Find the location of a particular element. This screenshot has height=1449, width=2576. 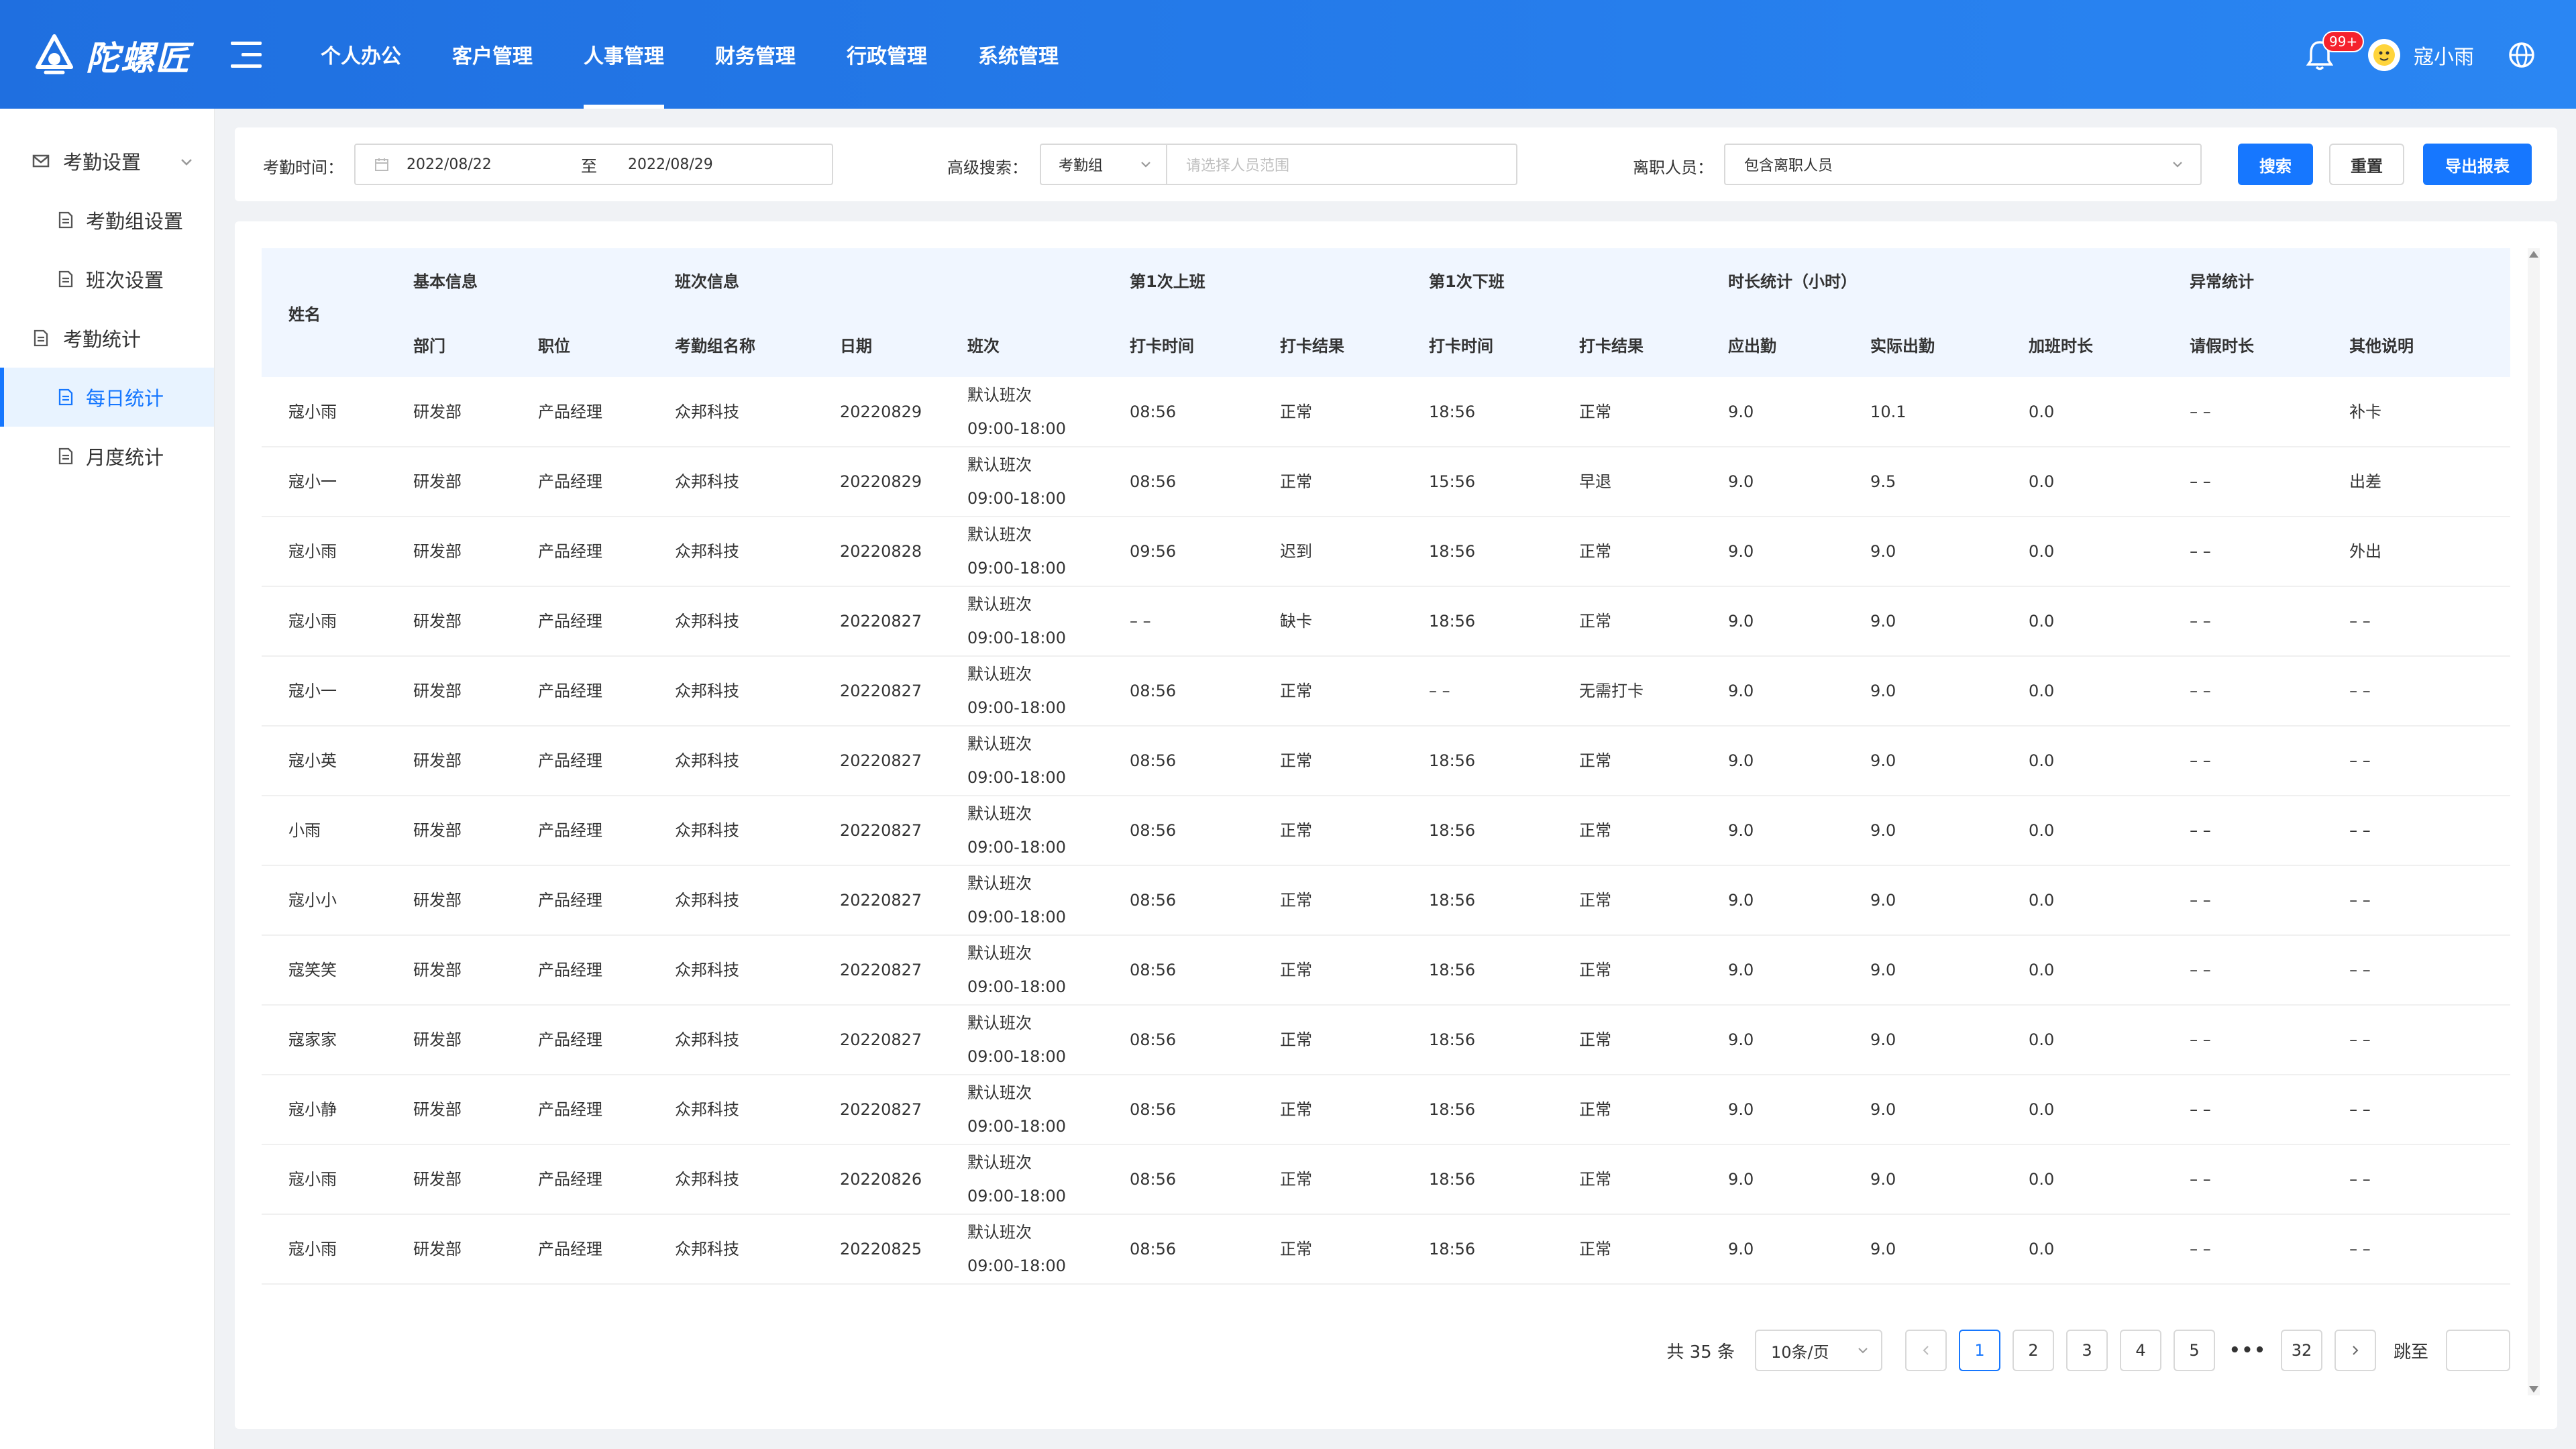

end-date: 2022/08/29 is located at coordinates (670, 164).